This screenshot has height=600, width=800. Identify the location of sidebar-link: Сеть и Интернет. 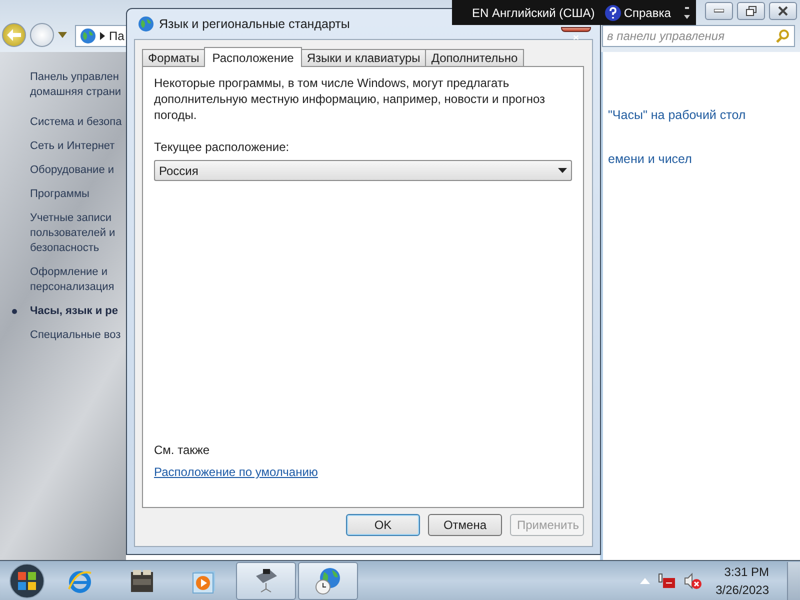
(78, 146).